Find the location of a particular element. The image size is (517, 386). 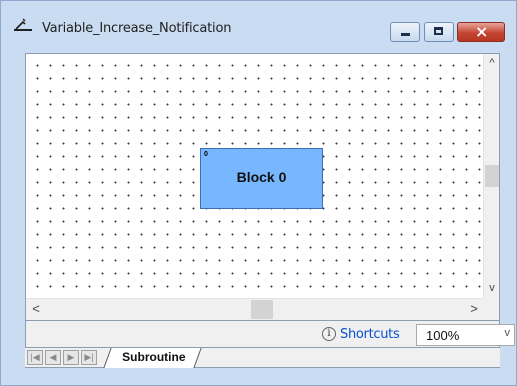

first-tab-button: |◀ is located at coordinates (35, 357).